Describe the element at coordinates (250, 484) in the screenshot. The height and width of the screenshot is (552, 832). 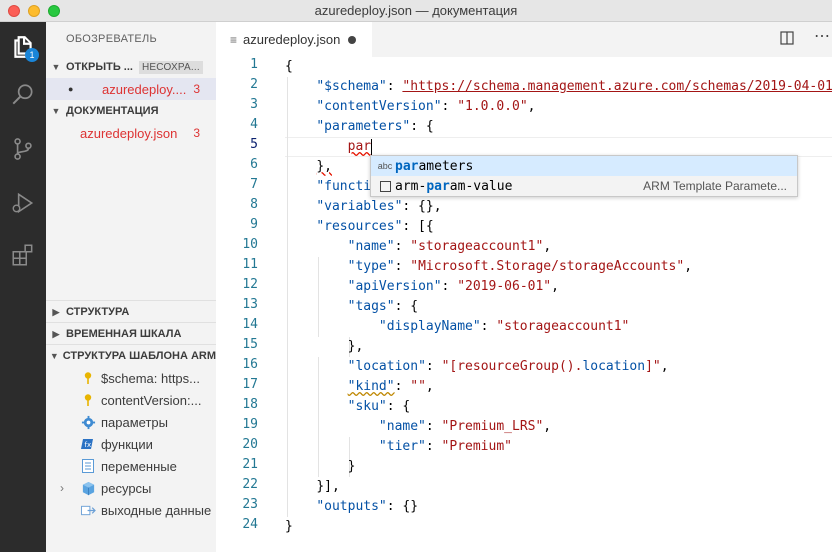
I see `line-number: 22` at that location.